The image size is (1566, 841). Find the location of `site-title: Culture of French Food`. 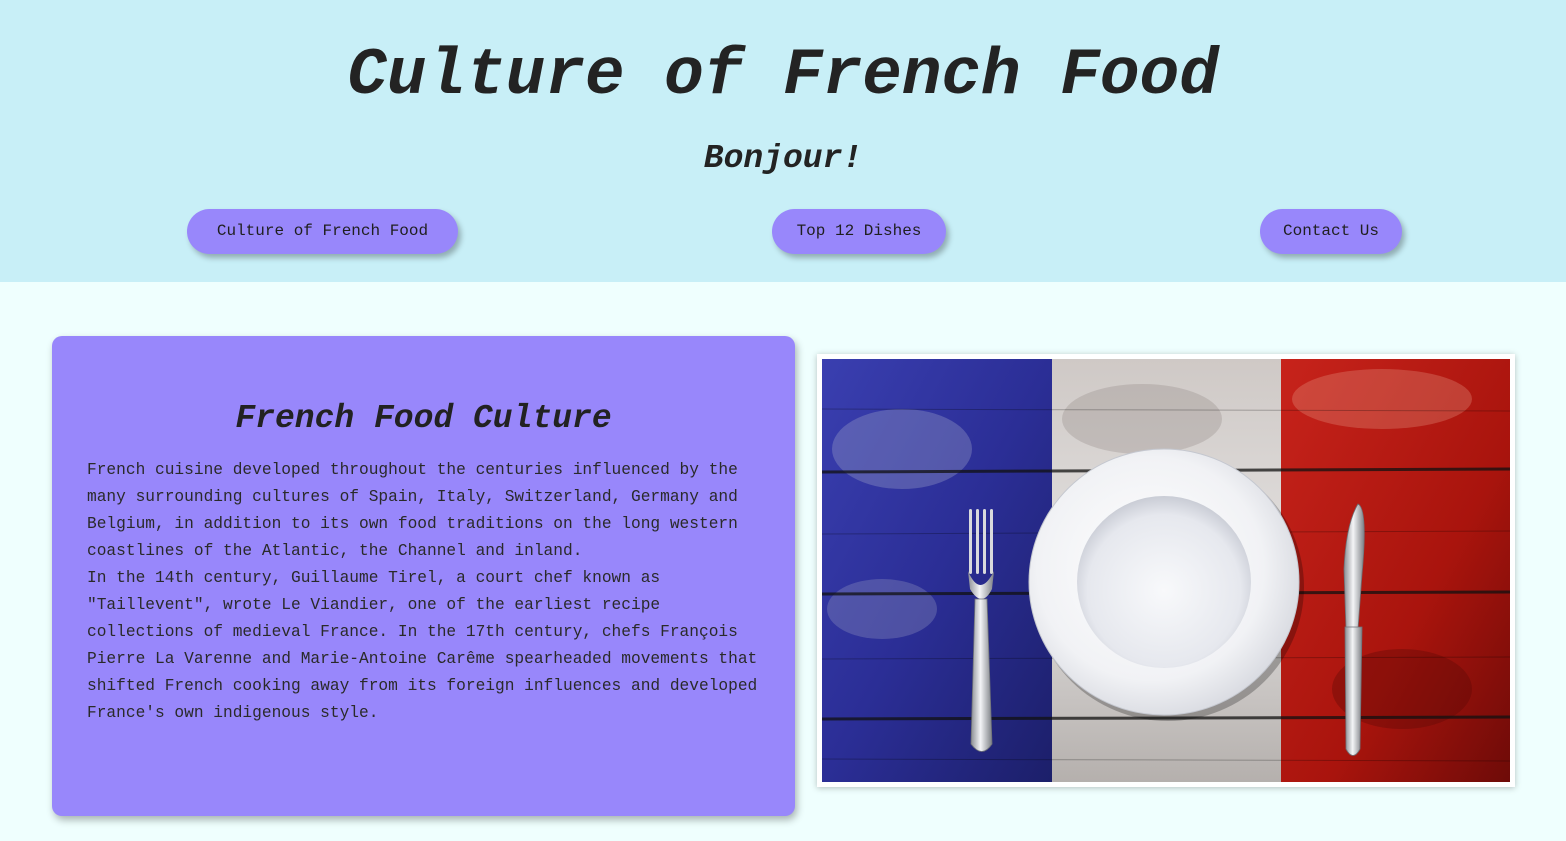

site-title: Culture of French Food is located at coordinates (783, 75).